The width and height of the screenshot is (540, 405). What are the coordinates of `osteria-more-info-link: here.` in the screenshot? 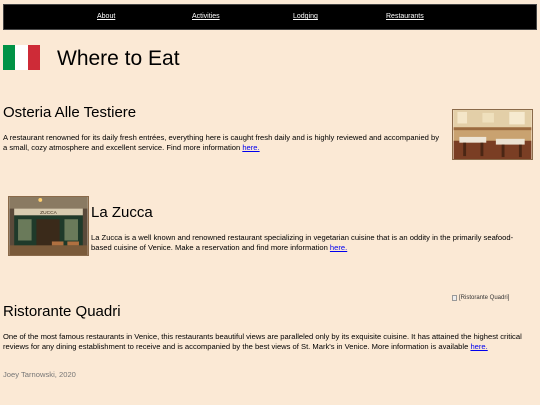 It's located at (250, 147).